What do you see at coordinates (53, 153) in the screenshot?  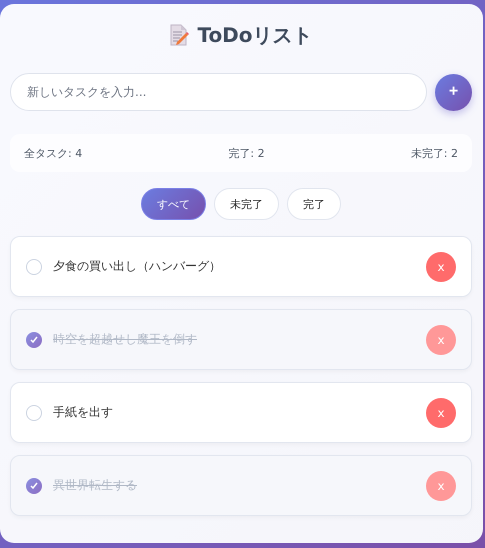 I see `stat-text: 全タスク: 4` at bounding box center [53, 153].